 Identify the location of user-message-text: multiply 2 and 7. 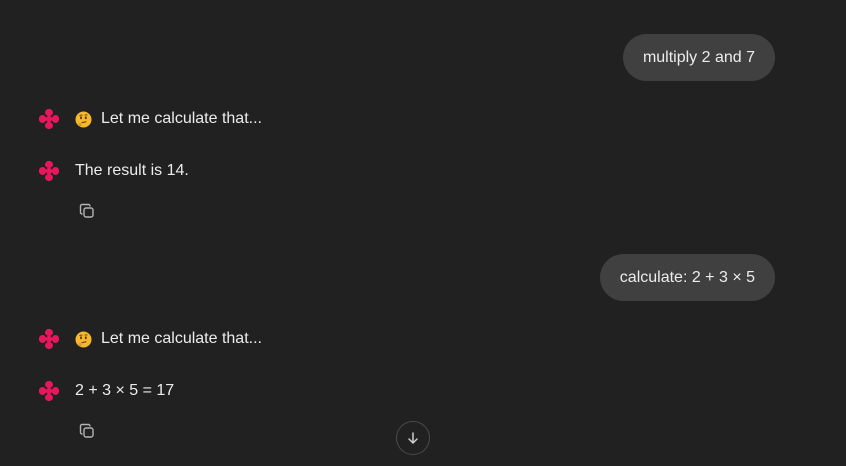
(698, 57).